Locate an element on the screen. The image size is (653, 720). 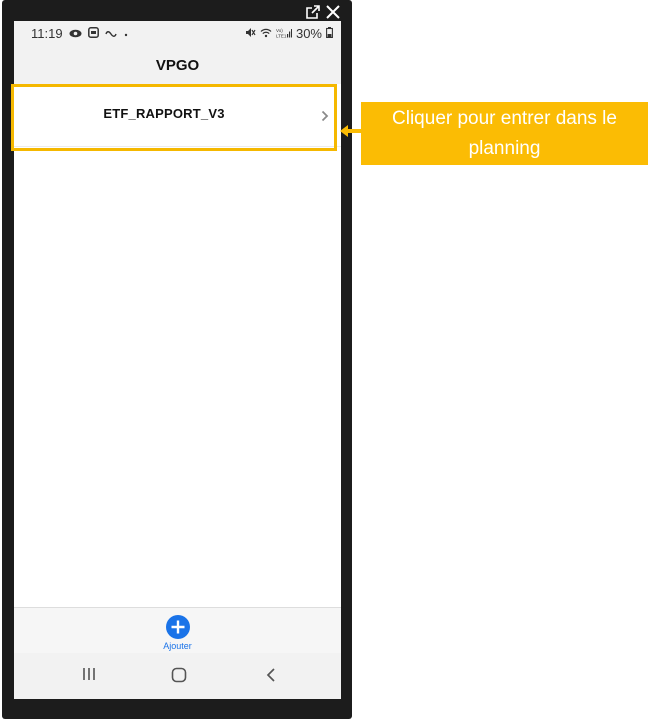
callout-arrow-icon is located at coordinates (350, 133).